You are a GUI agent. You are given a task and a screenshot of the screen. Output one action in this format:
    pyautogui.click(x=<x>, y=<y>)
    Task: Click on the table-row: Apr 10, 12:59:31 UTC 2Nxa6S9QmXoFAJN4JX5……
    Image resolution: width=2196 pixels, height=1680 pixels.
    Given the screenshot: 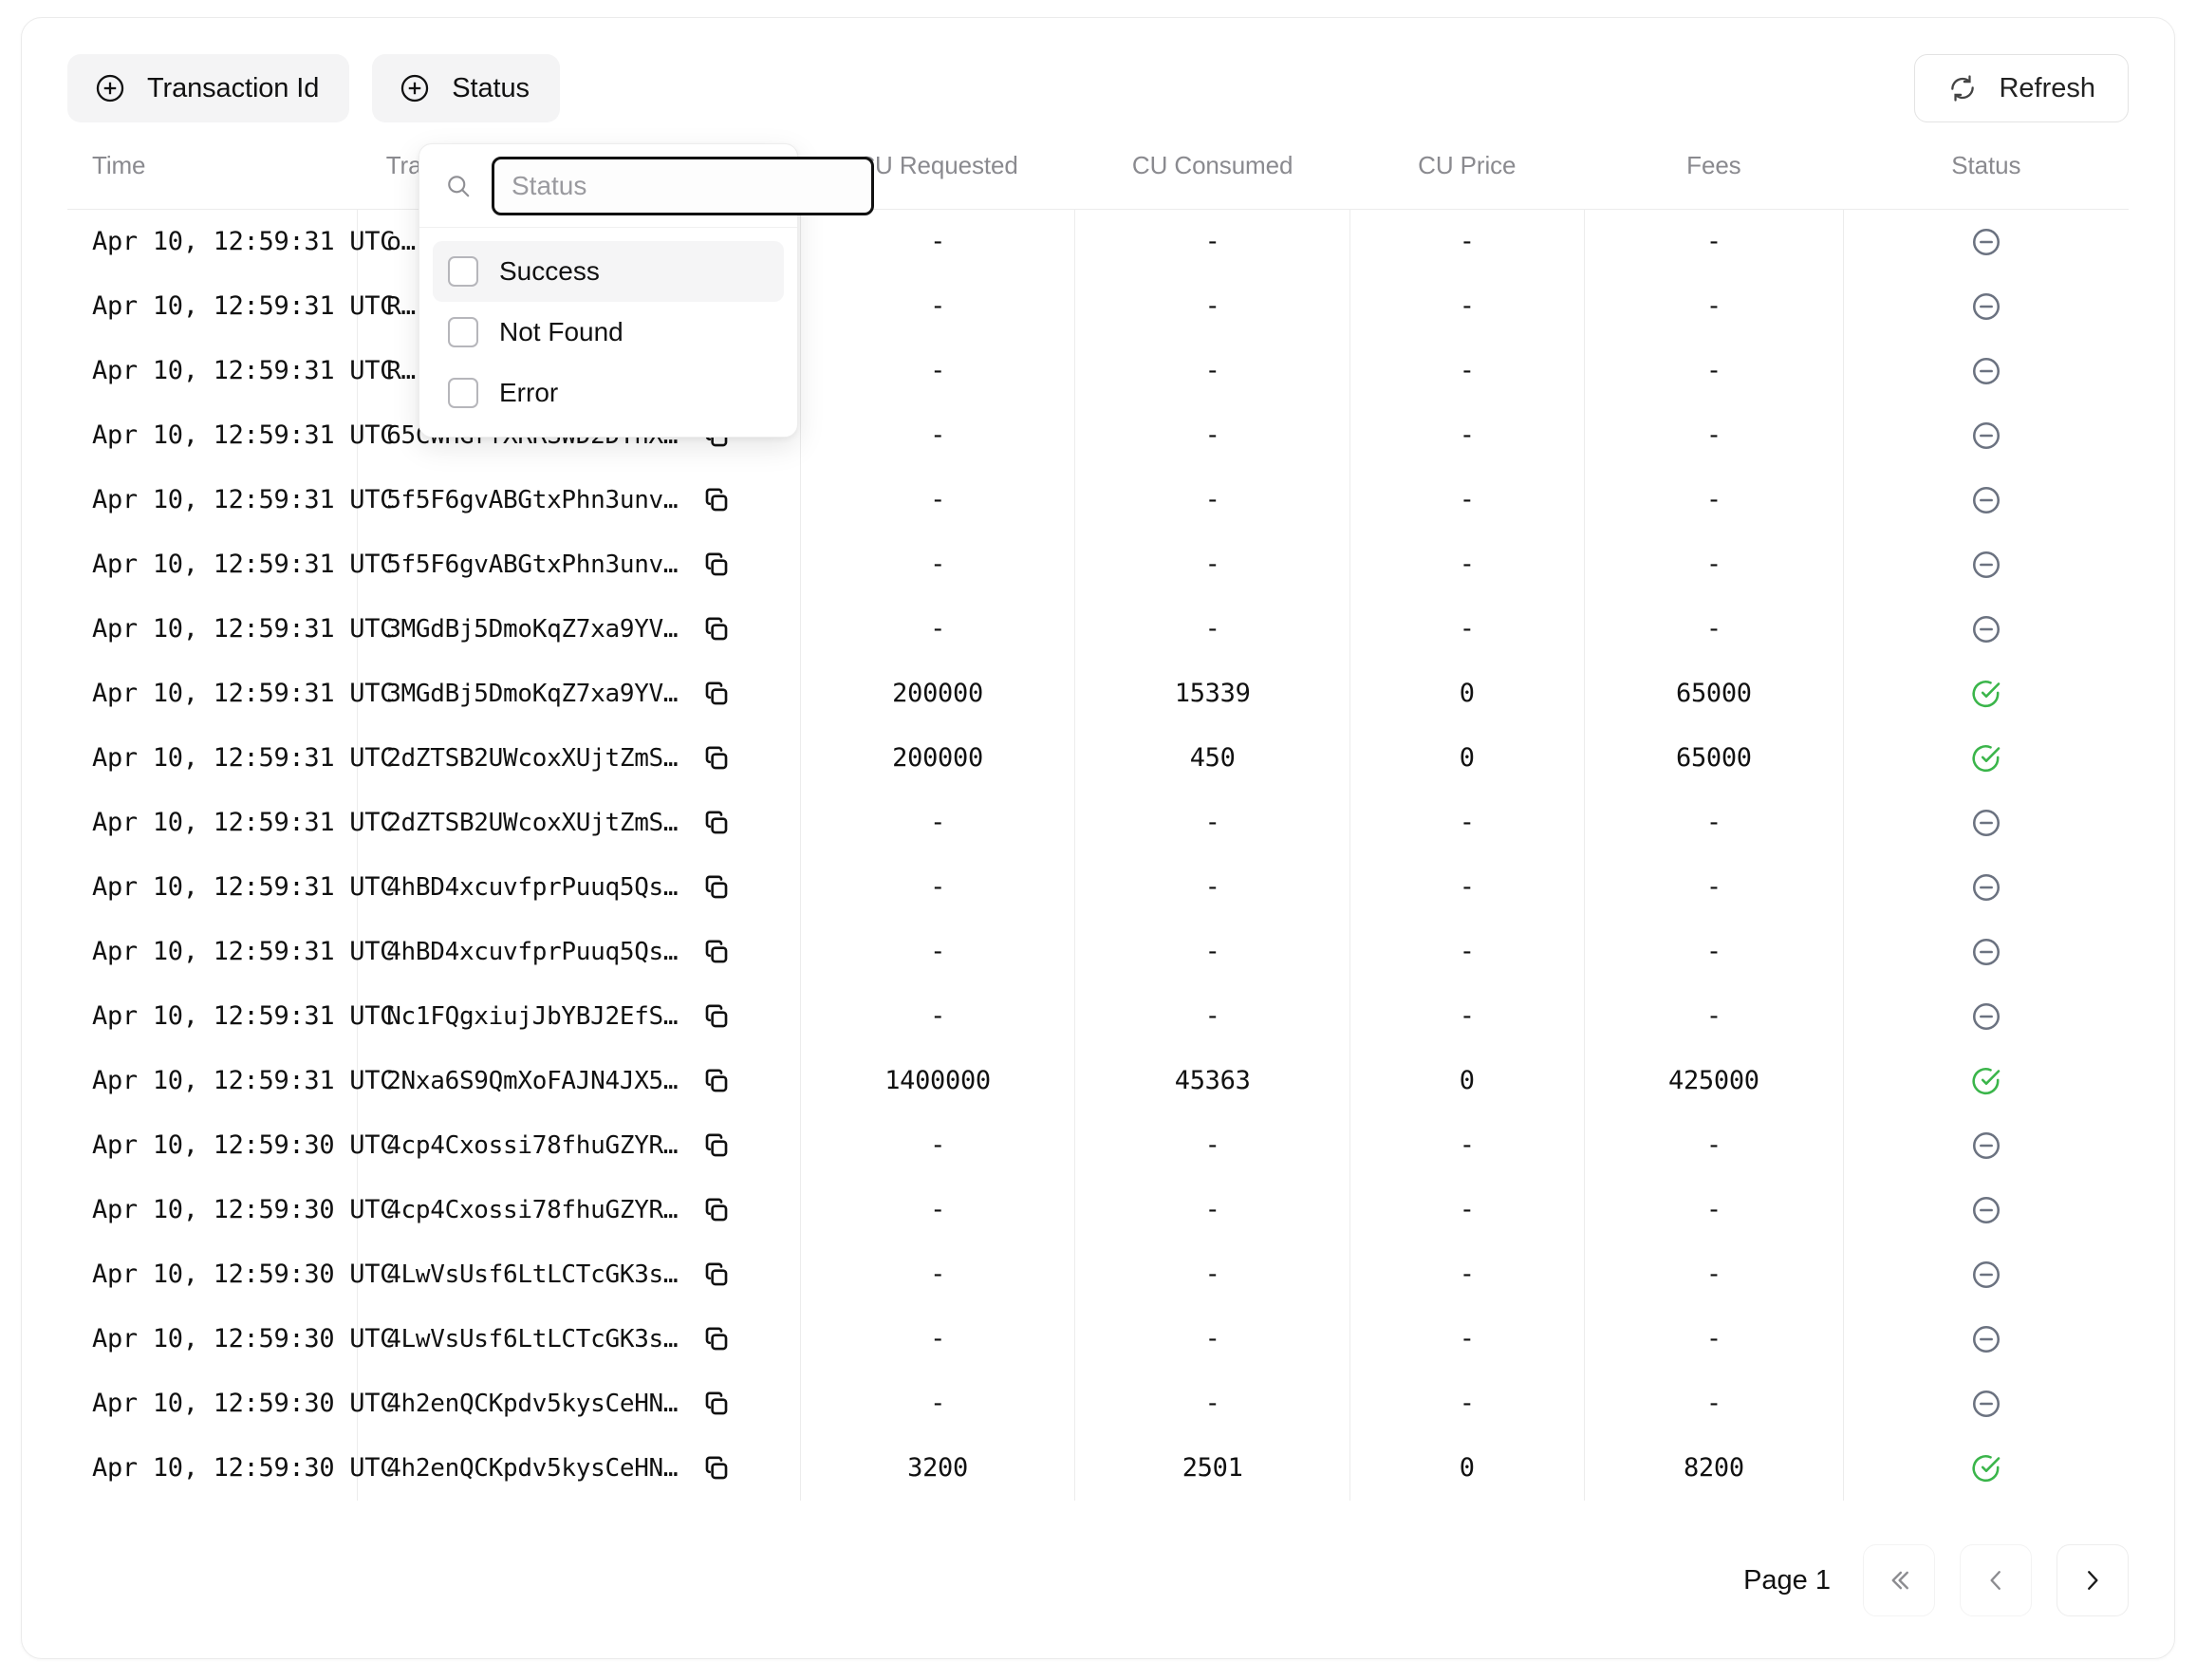 What is the action you would take?
    pyautogui.click(x=1098, y=1081)
    